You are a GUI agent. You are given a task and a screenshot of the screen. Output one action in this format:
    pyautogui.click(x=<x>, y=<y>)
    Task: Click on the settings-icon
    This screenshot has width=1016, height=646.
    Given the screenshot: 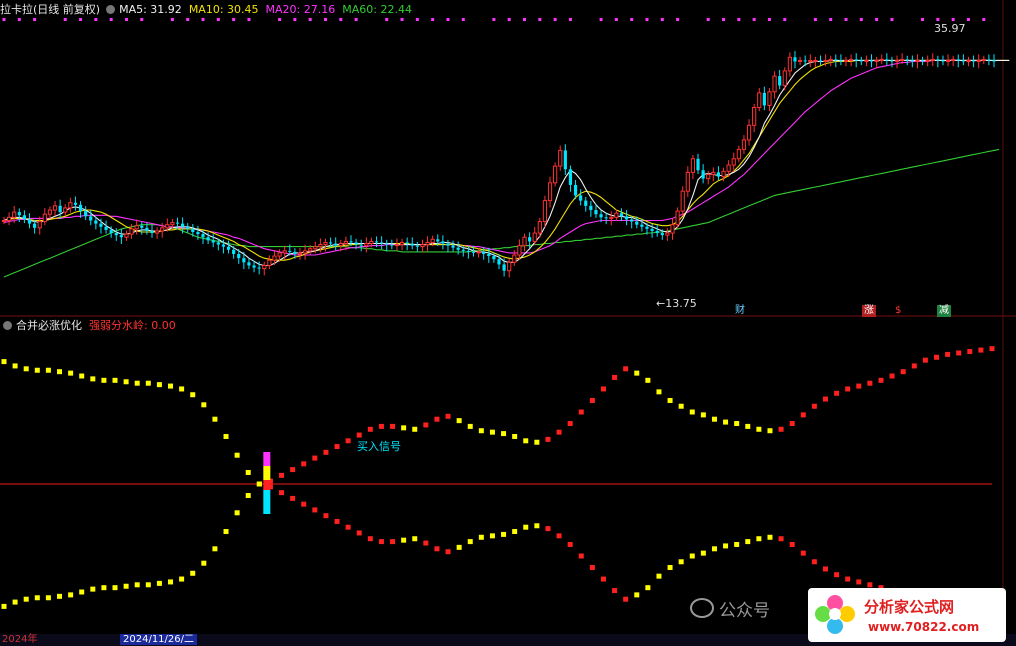 What is the action you would take?
    pyautogui.click(x=111, y=9)
    